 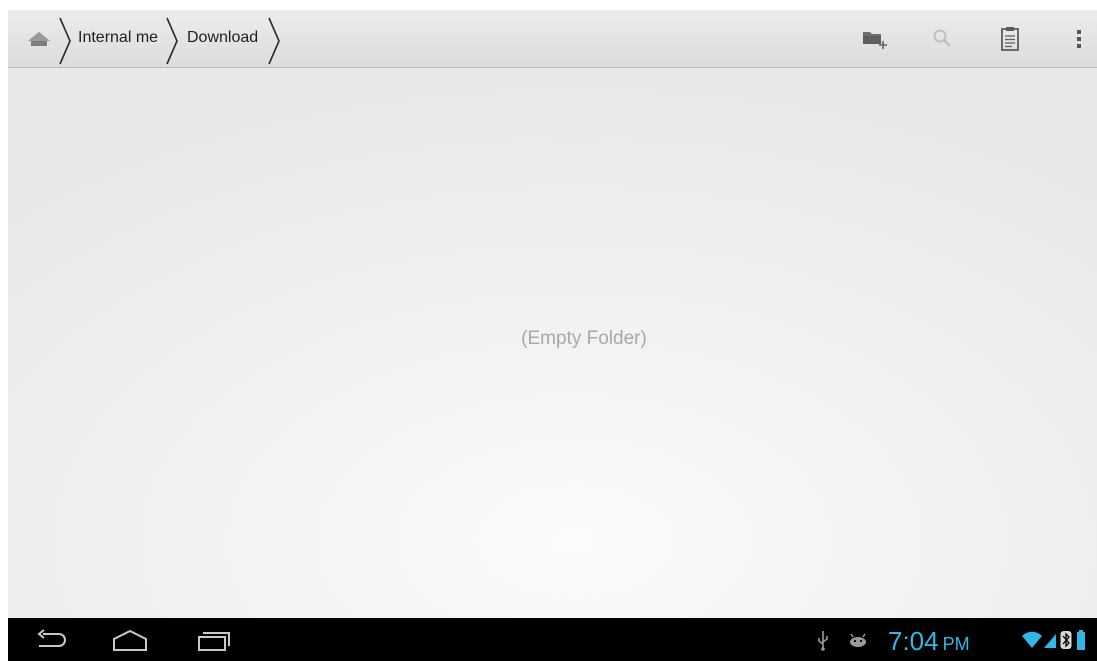 I want to click on clock: 7:04 PM, so click(x=929, y=641).